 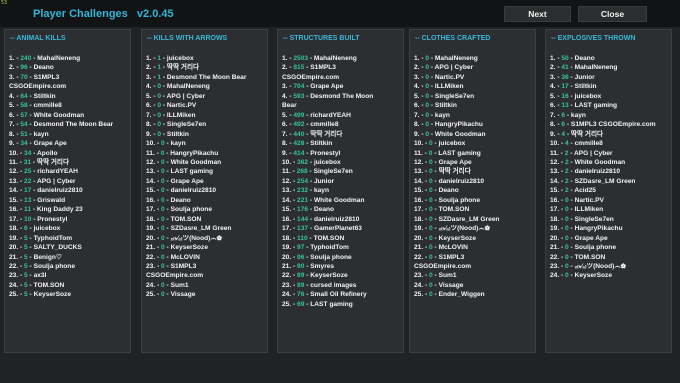 What do you see at coordinates (303, 229) in the screenshot?
I see `score-value: 137` at bounding box center [303, 229].